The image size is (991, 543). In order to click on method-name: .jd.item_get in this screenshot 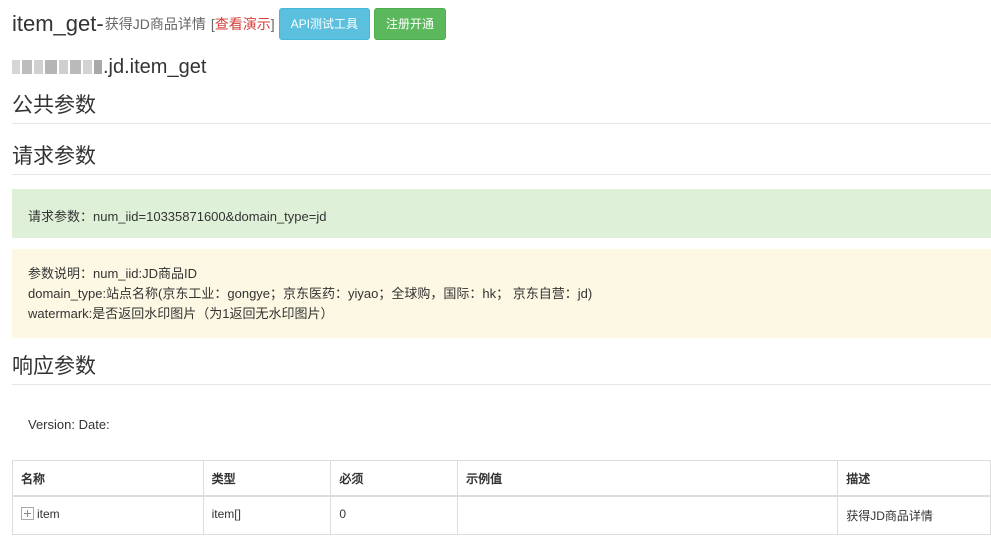, I will do `click(109, 67)`.